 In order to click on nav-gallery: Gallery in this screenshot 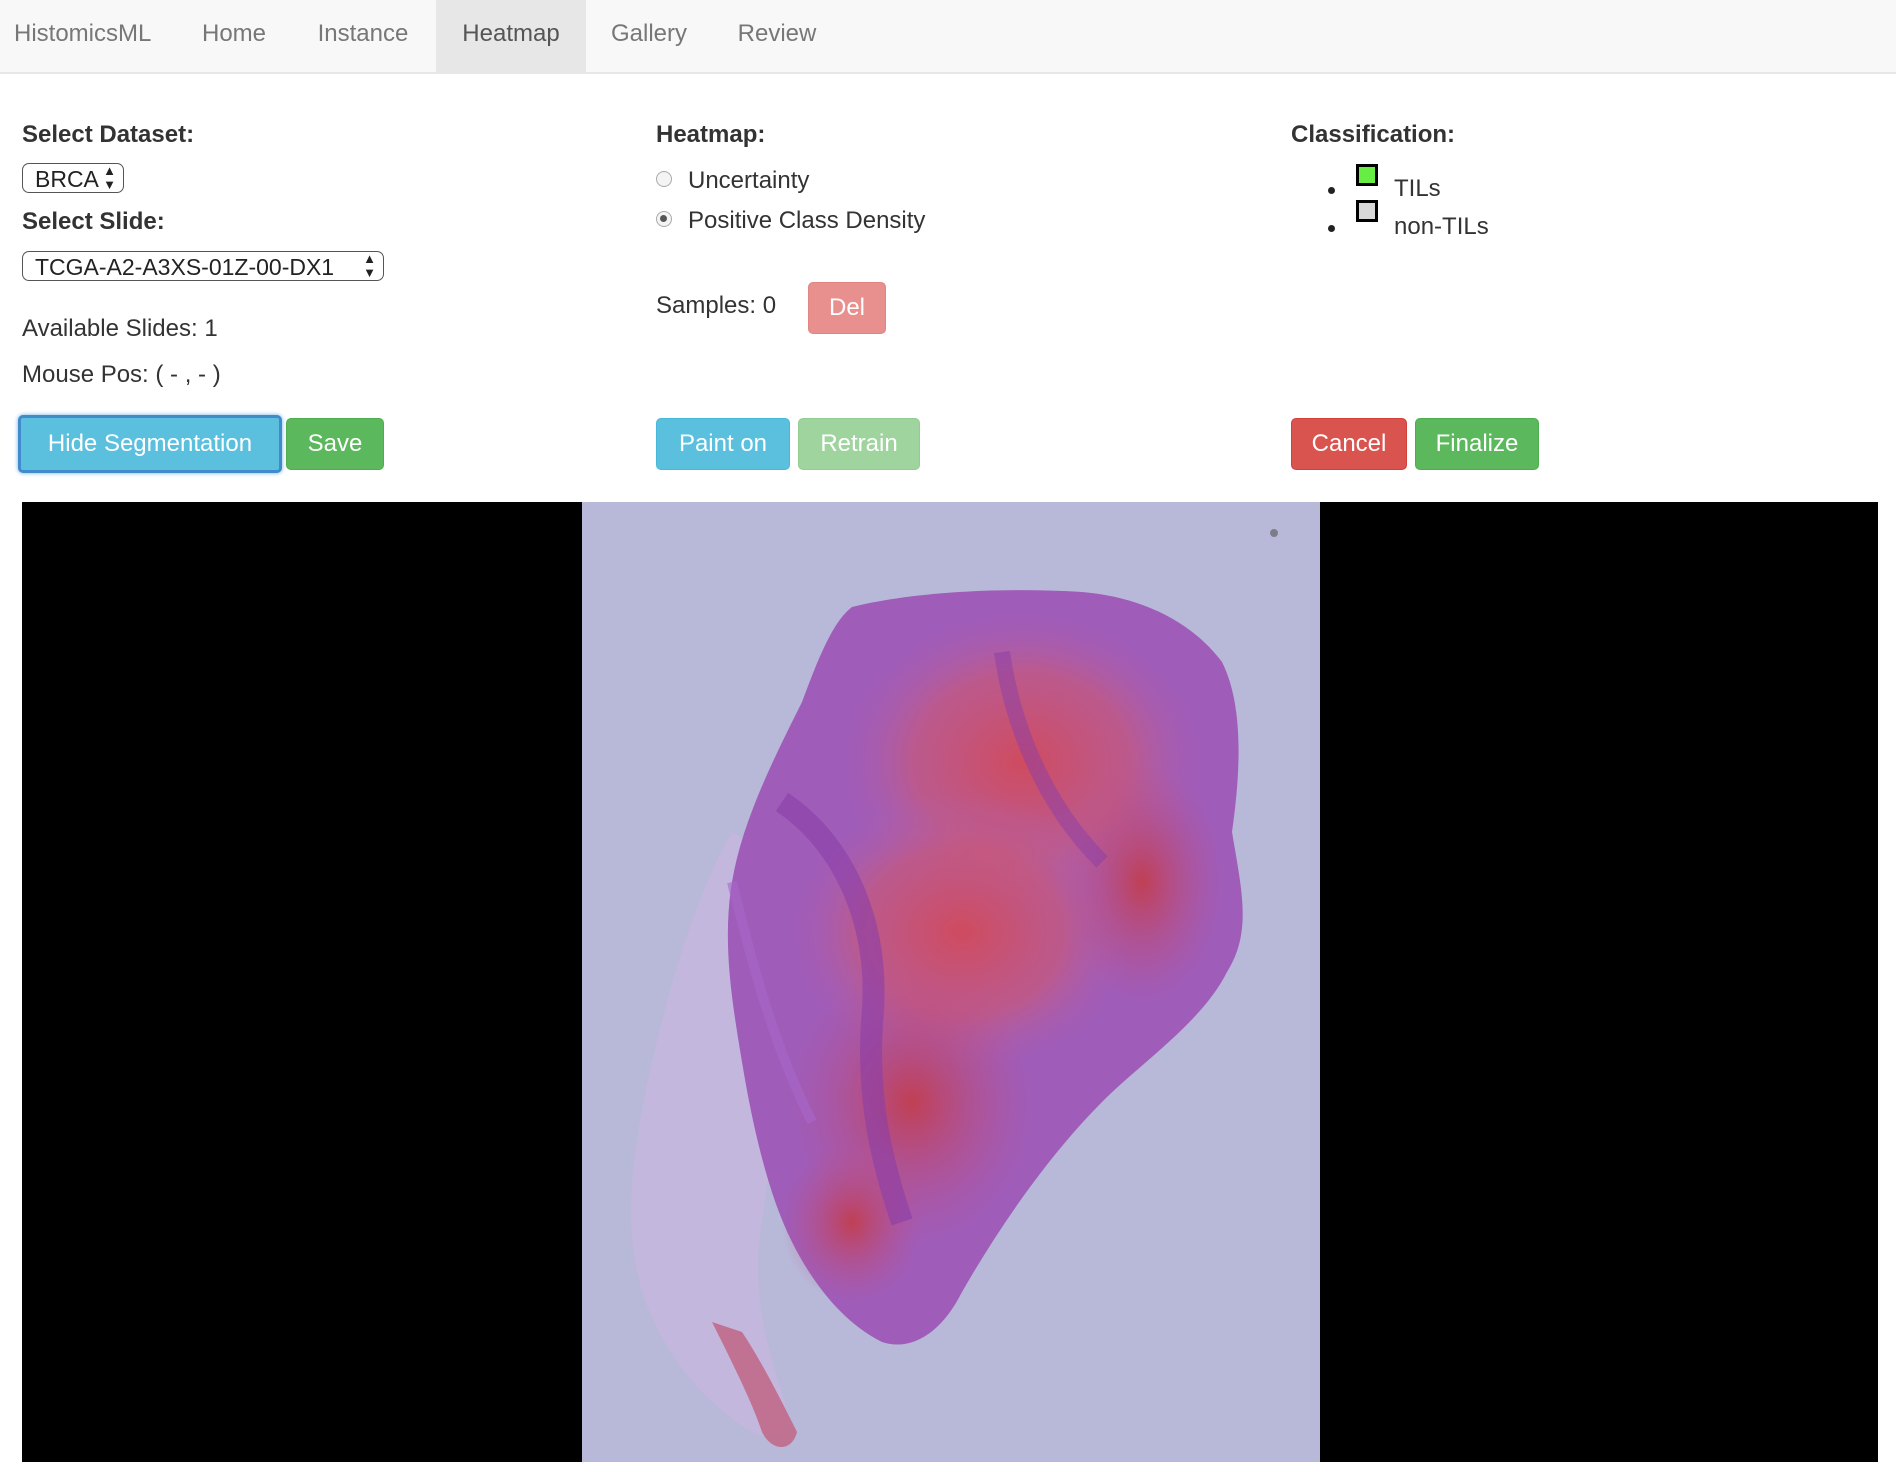, I will do `click(649, 36)`.